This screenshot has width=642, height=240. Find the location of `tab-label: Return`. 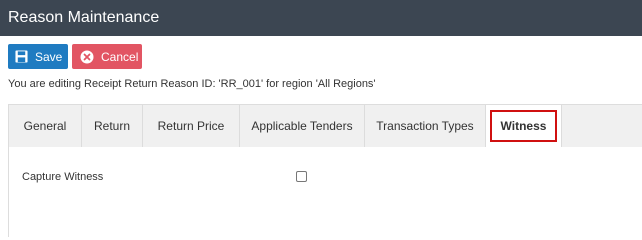

tab-label: Return is located at coordinates (112, 126).